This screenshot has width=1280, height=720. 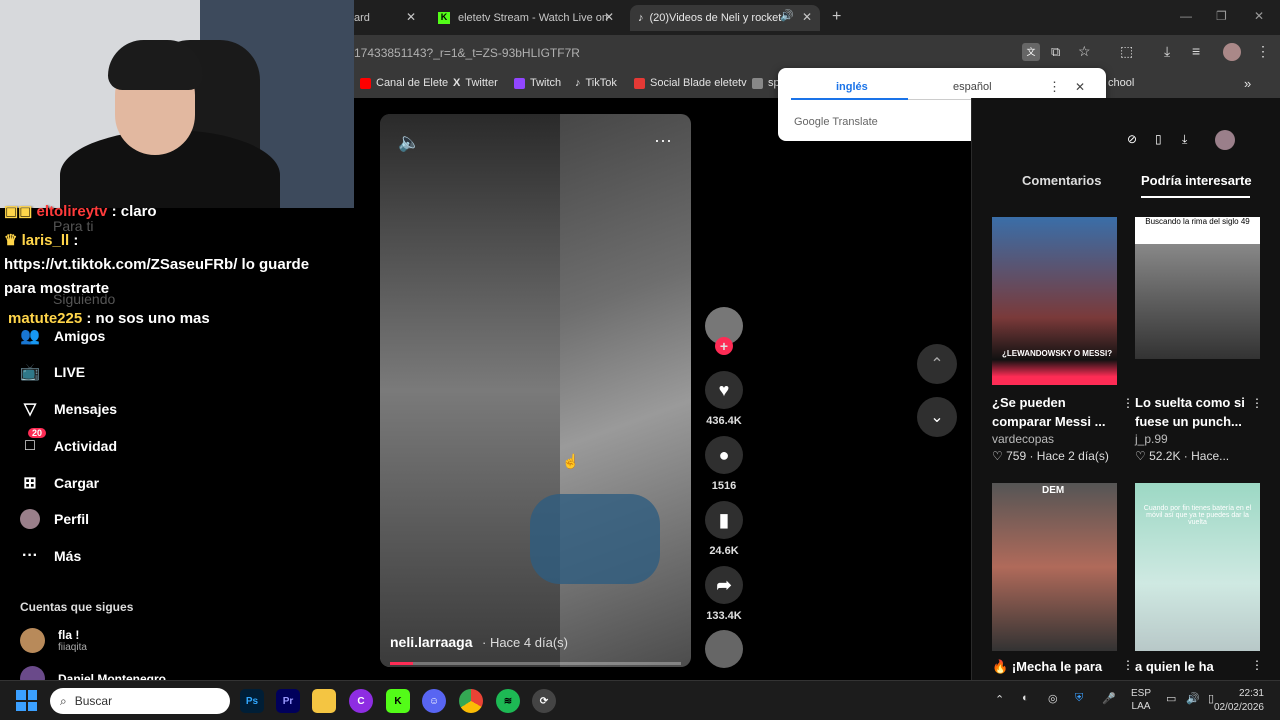 What do you see at coordinates (1238, 701) in the screenshot?
I see `clock: 22:31 02/02/2026` at bounding box center [1238, 701].